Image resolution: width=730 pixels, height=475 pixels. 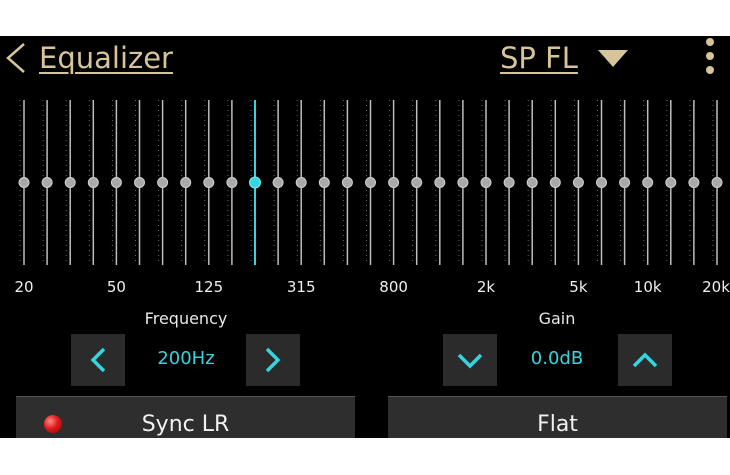 I want to click on frequency-tick-label: 5k, so click(x=578, y=287).